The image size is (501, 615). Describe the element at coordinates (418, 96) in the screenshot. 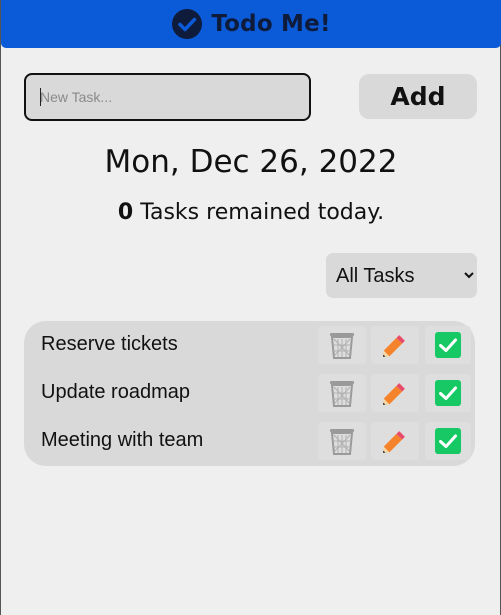

I see `add-button: Add` at that location.